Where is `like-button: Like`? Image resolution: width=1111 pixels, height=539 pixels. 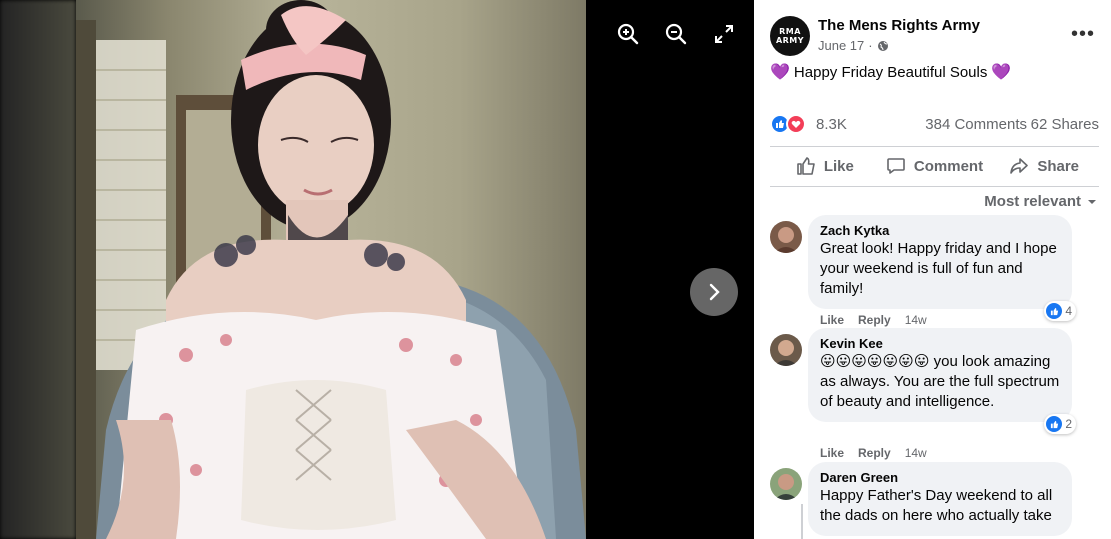
like-button: Like is located at coordinates (825, 166).